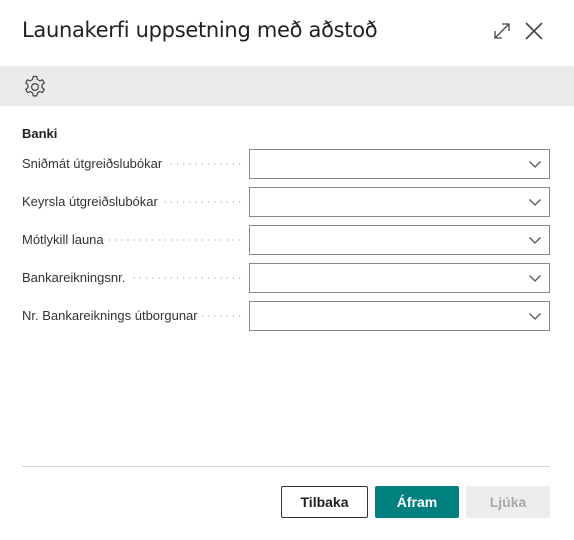 Image resolution: width=574 pixels, height=540 pixels. Describe the element at coordinates (94, 163) in the screenshot. I see `field-label: Sniðmát útgreiðslubókar` at that location.